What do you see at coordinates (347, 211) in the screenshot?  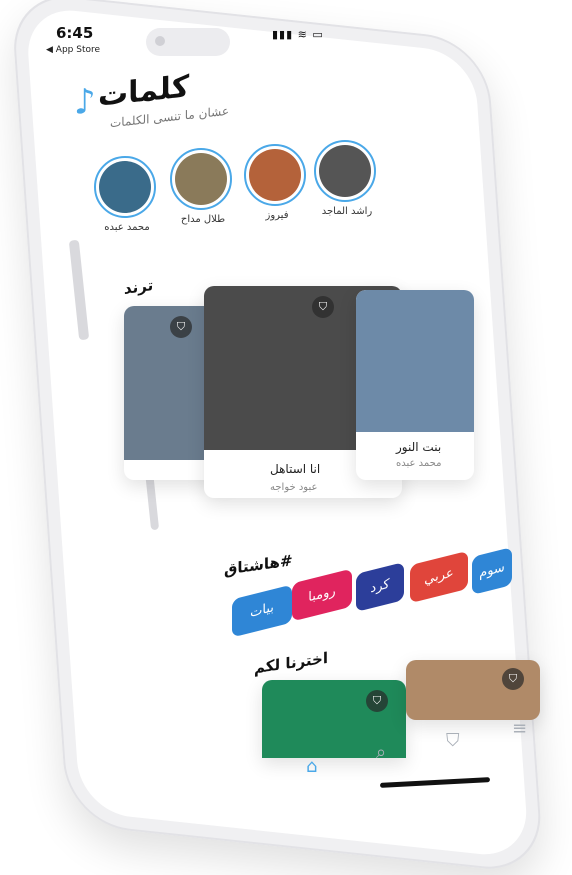 I see `artist-name: راشد الماجد` at bounding box center [347, 211].